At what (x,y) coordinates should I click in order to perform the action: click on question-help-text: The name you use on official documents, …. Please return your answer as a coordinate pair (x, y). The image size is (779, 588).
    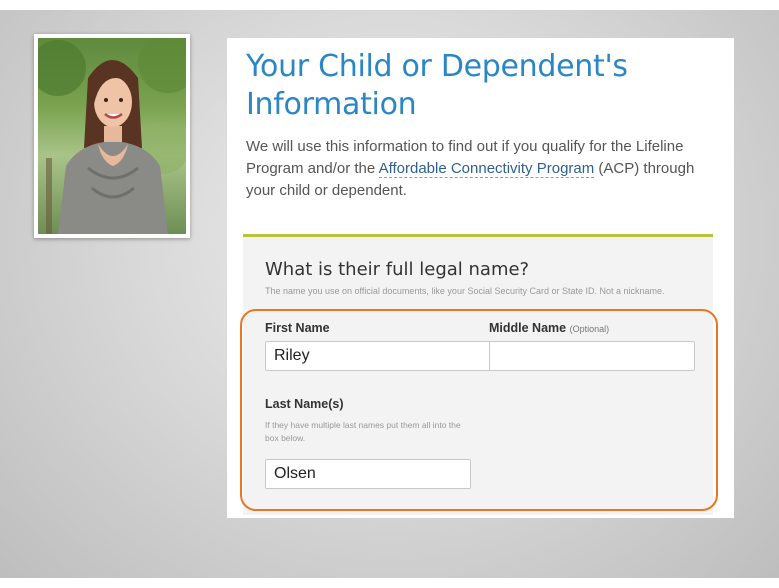
    Looking at the image, I should click on (465, 291).